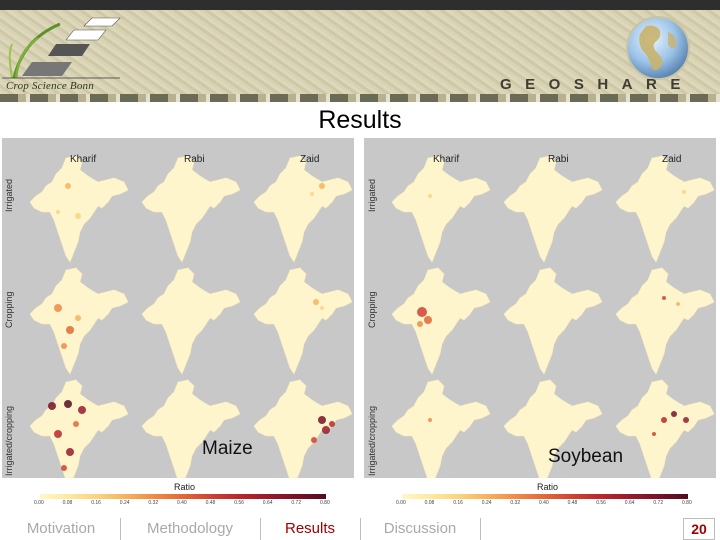 The height and width of the screenshot is (540, 720). I want to click on crop-label-maize: Maize, so click(227, 448).